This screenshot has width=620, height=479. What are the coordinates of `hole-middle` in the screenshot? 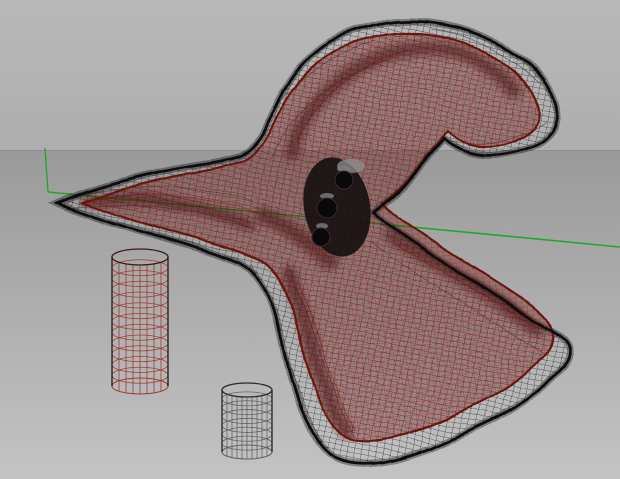 It's located at (327, 208).